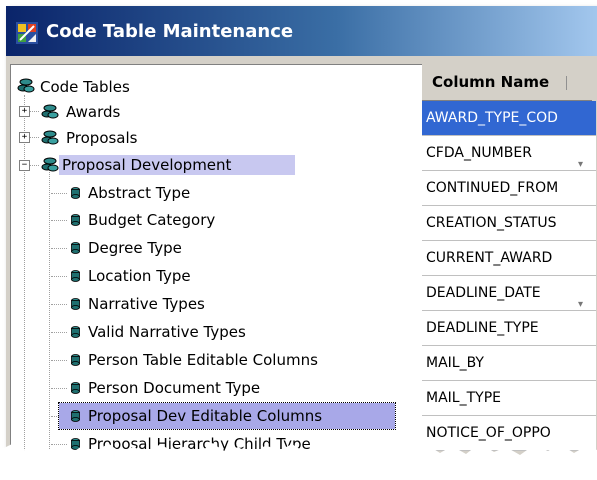  What do you see at coordinates (24, 165) in the screenshot?
I see `collapse-proposal-development-icon: −` at bounding box center [24, 165].